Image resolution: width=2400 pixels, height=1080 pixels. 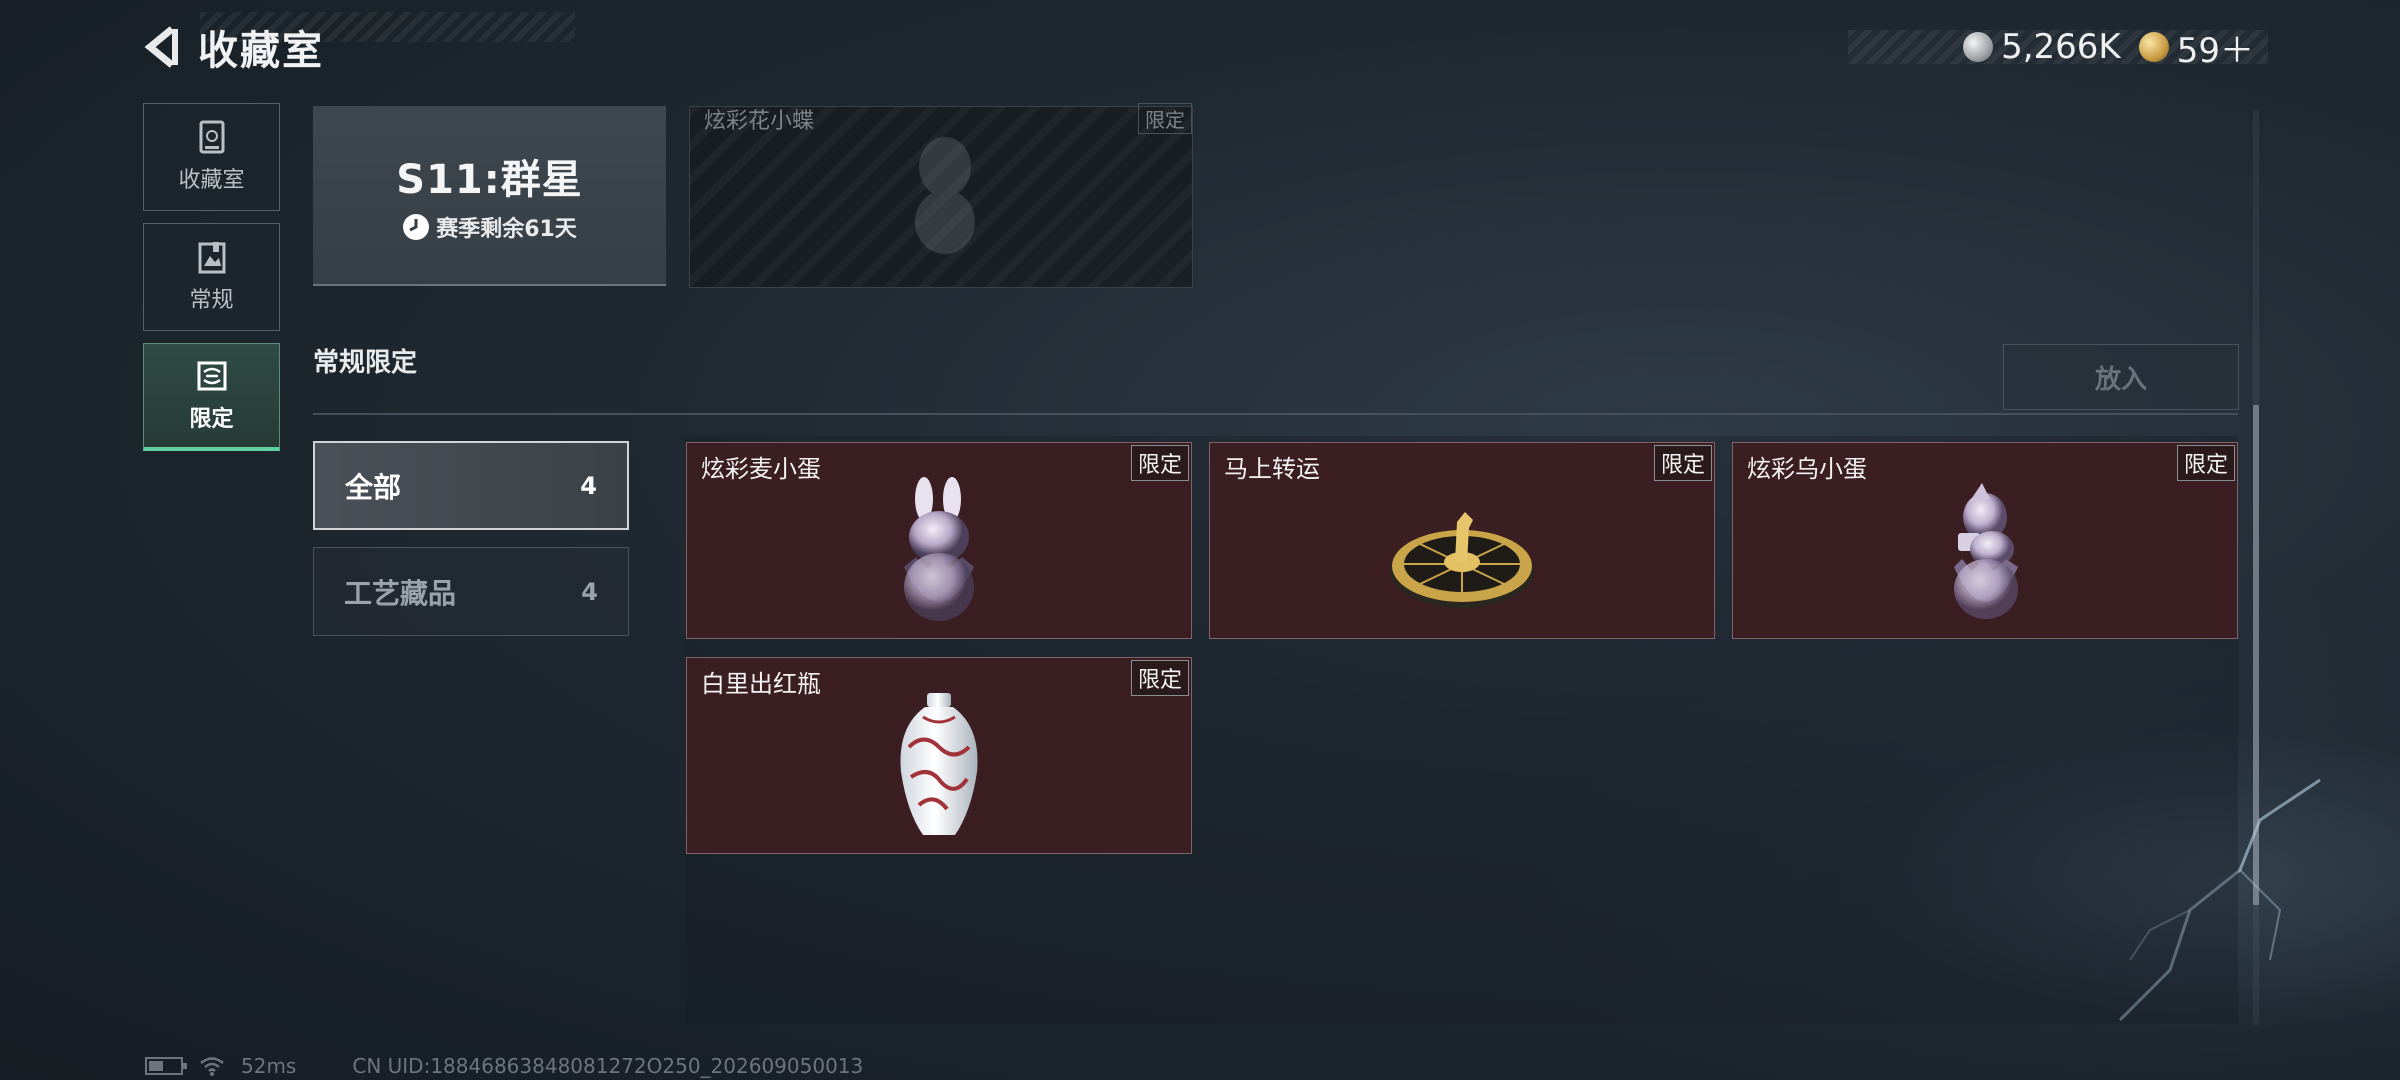 What do you see at coordinates (2121, 377) in the screenshot?
I see `put-in-button: 放入` at bounding box center [2121, 377].